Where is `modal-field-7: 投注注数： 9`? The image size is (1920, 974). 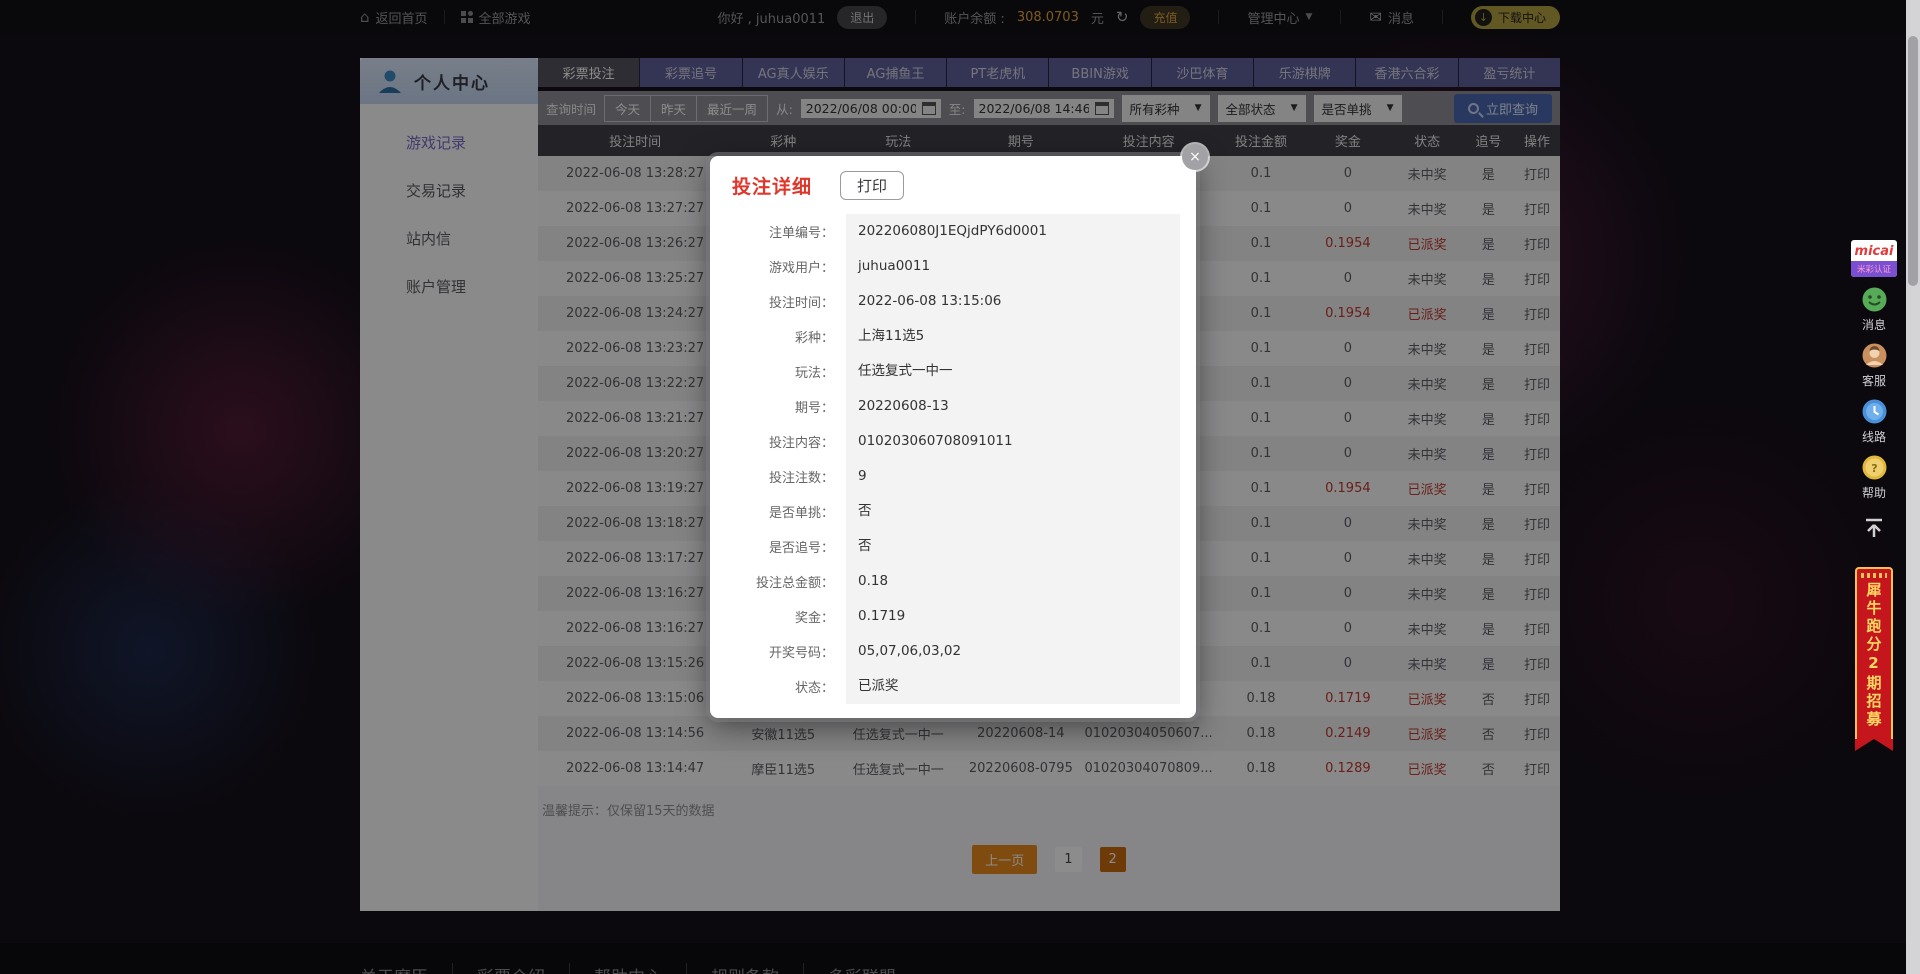
modal-field-7: 投注注数： 9 is located at coordinates (953, 476).